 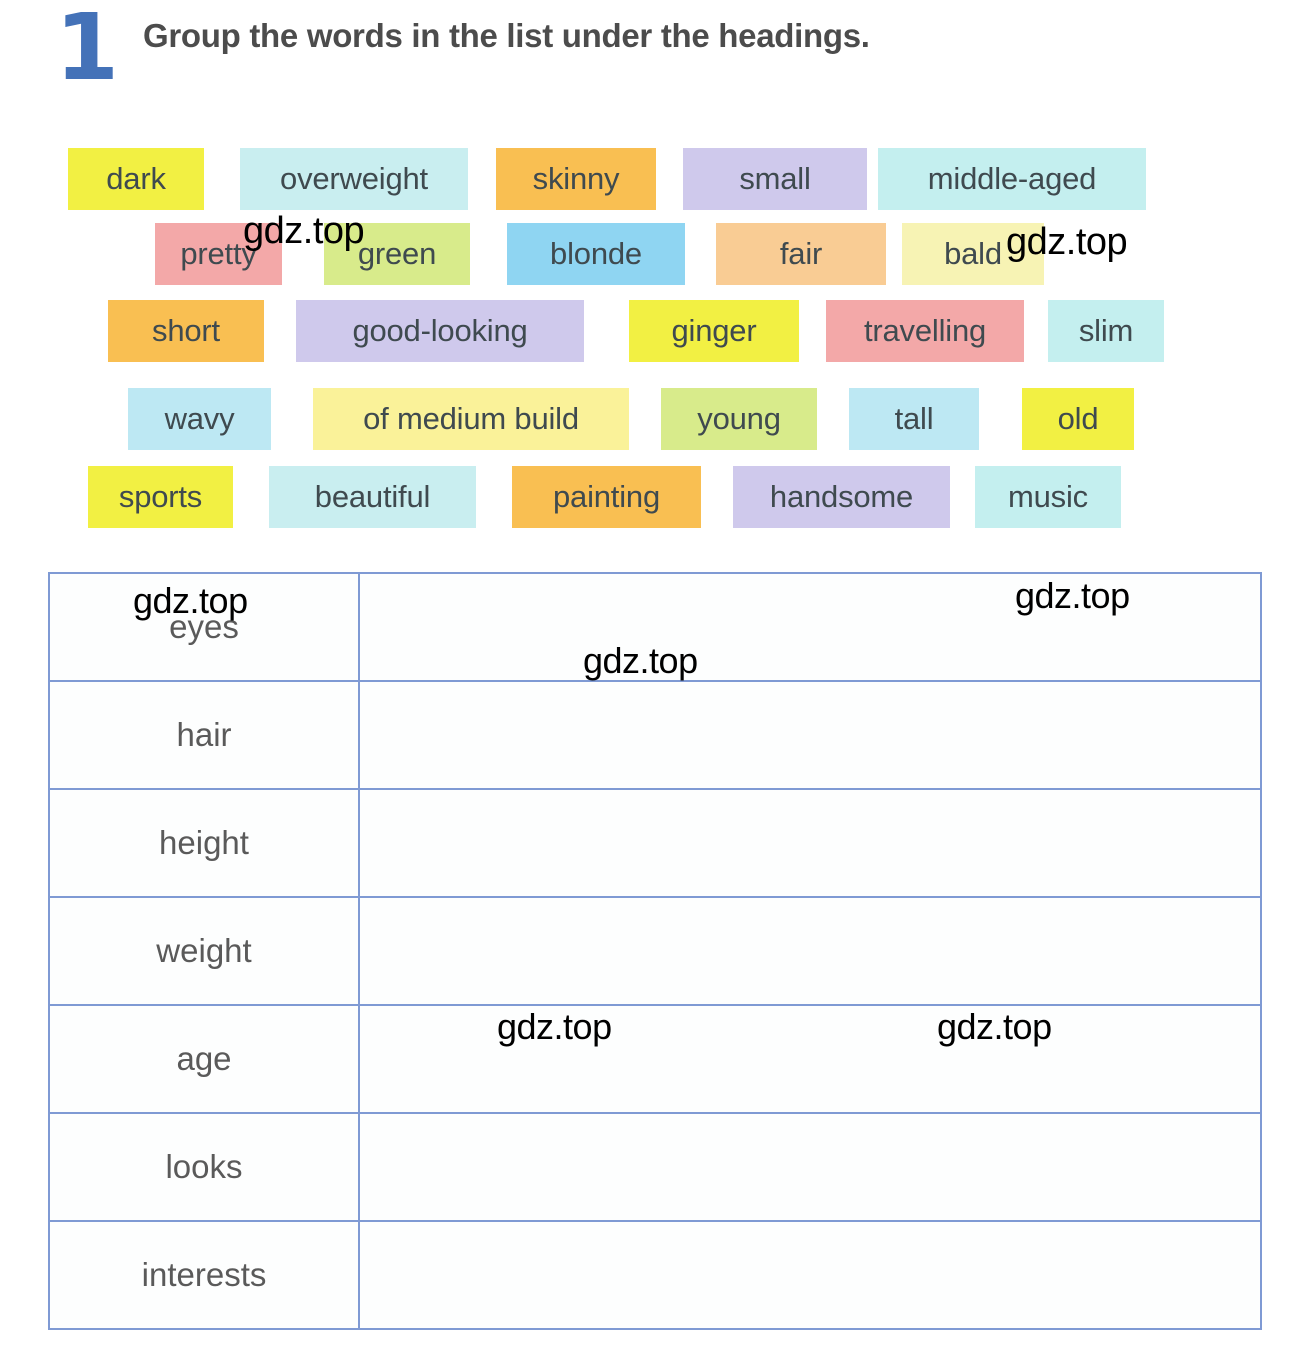 I want to click on table-row: hair, so click(x=655, y=735).